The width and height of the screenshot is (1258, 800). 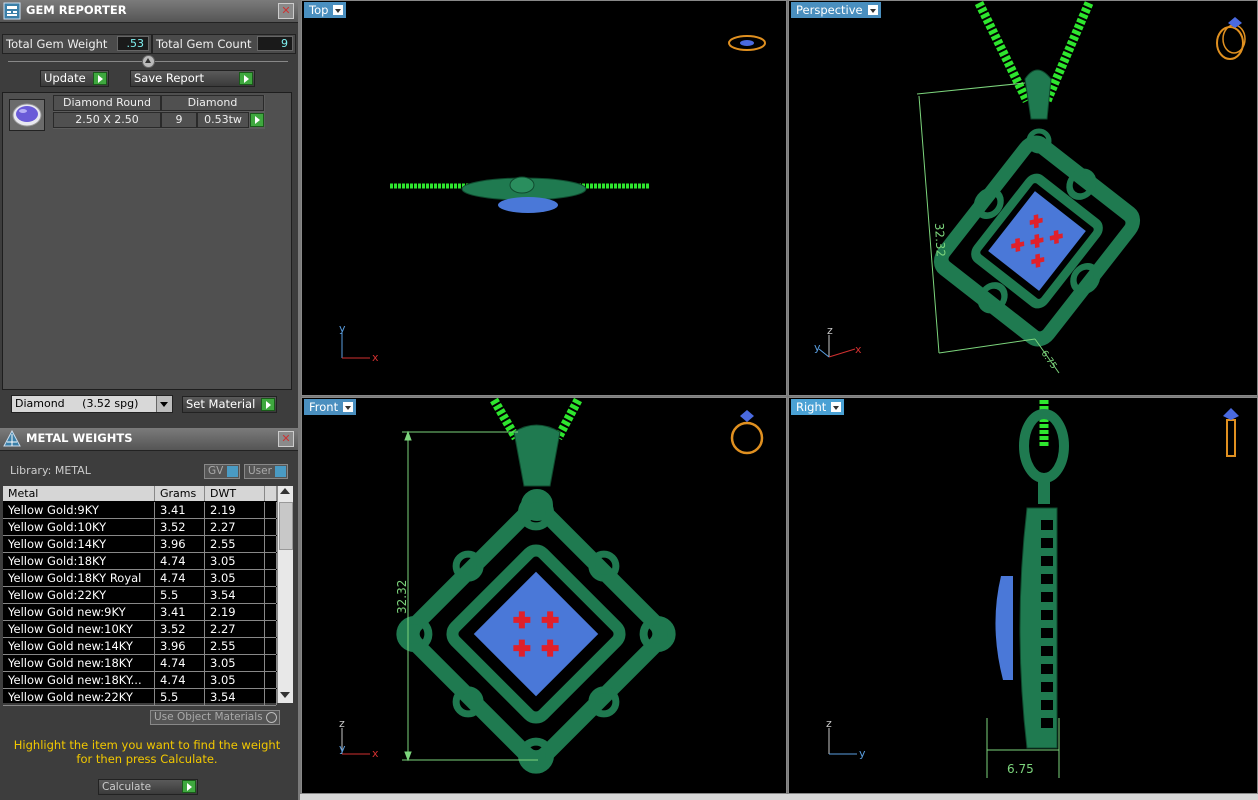 What do you see at coordinates (552, 199) in the screenshot?
I see `top-view-canvas: y x` at bounding box center [552, 199].